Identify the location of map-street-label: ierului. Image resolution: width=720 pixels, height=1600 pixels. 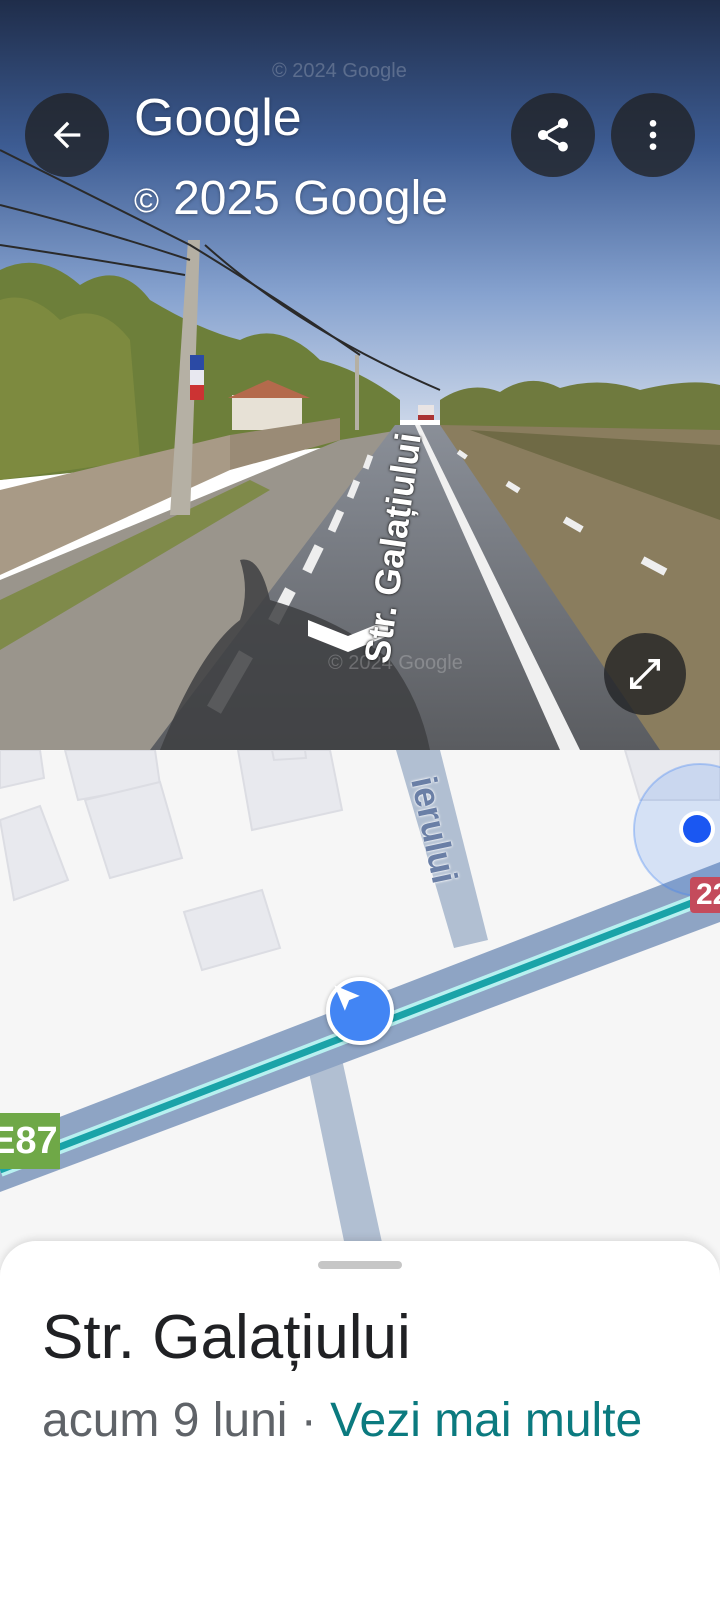
(434, 829).